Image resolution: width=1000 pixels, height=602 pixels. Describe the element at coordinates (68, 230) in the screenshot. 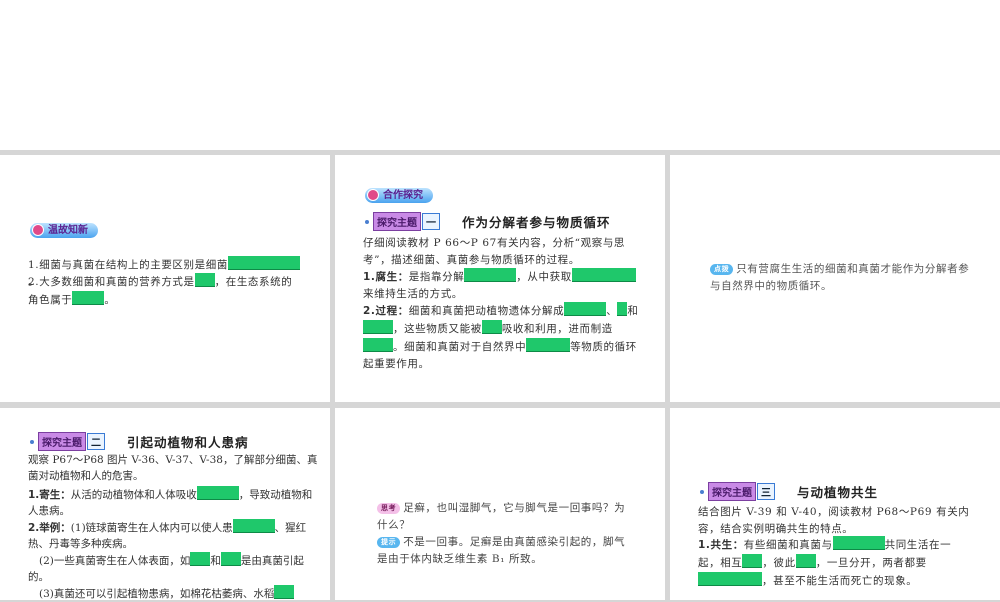

I see `badge-label: 温故知新` at that location.